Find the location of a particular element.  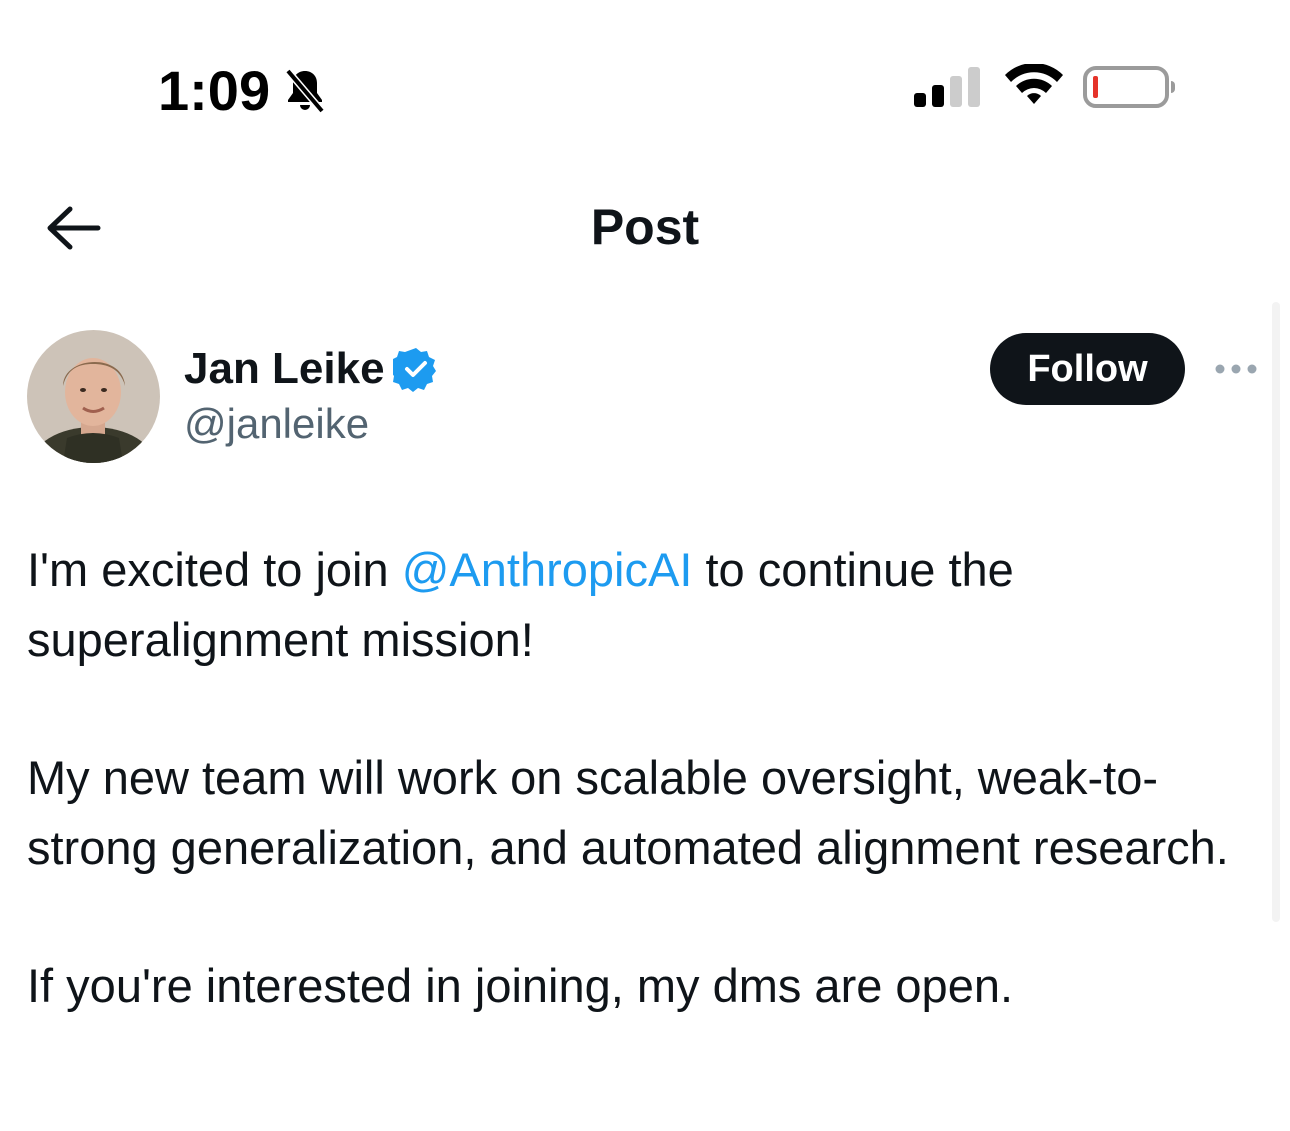

post-text-segment: I'm excited to join is located at coordinates (214, 569).